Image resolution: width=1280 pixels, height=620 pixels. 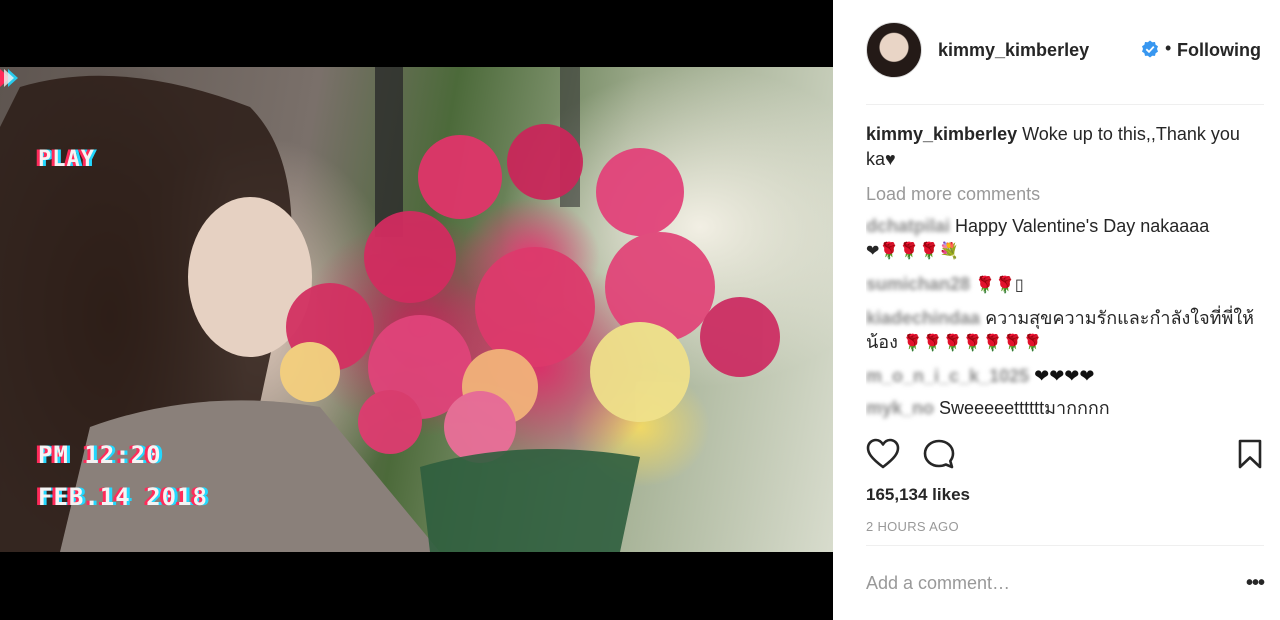 What do you see at coordinates (947, 376) in the screenshot?
I see `comment-username: m_o_n_i_c_k_1025` at bounding box center [947, 376].